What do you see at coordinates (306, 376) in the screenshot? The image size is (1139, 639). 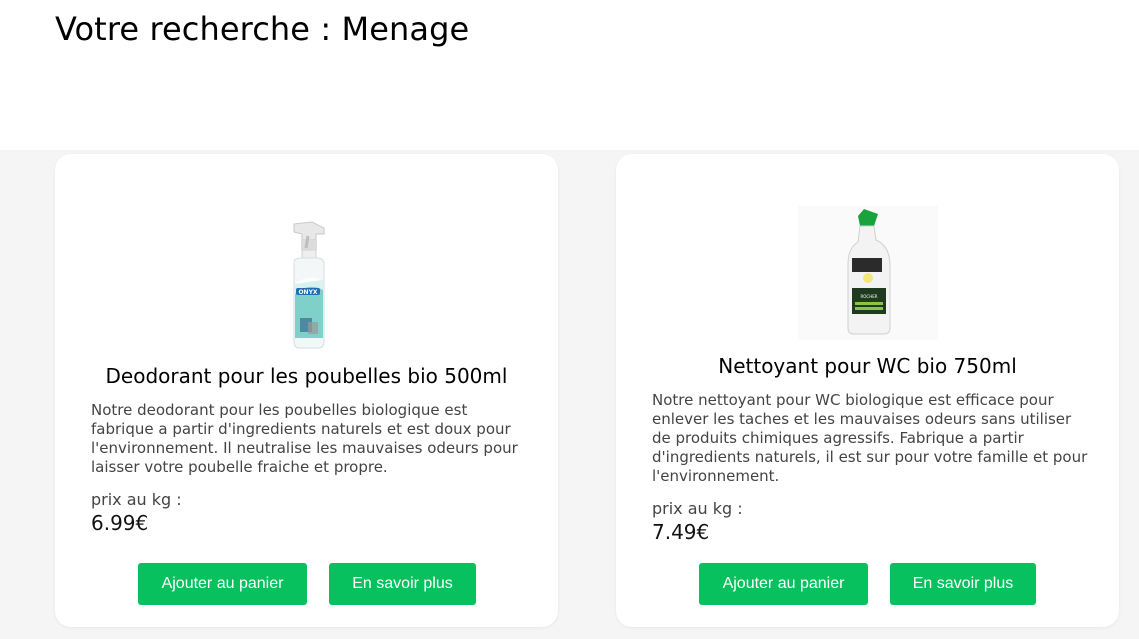 I see `product-title: Deodorant pour les poubelles bio 500ml` at bounding box center [306, 376].